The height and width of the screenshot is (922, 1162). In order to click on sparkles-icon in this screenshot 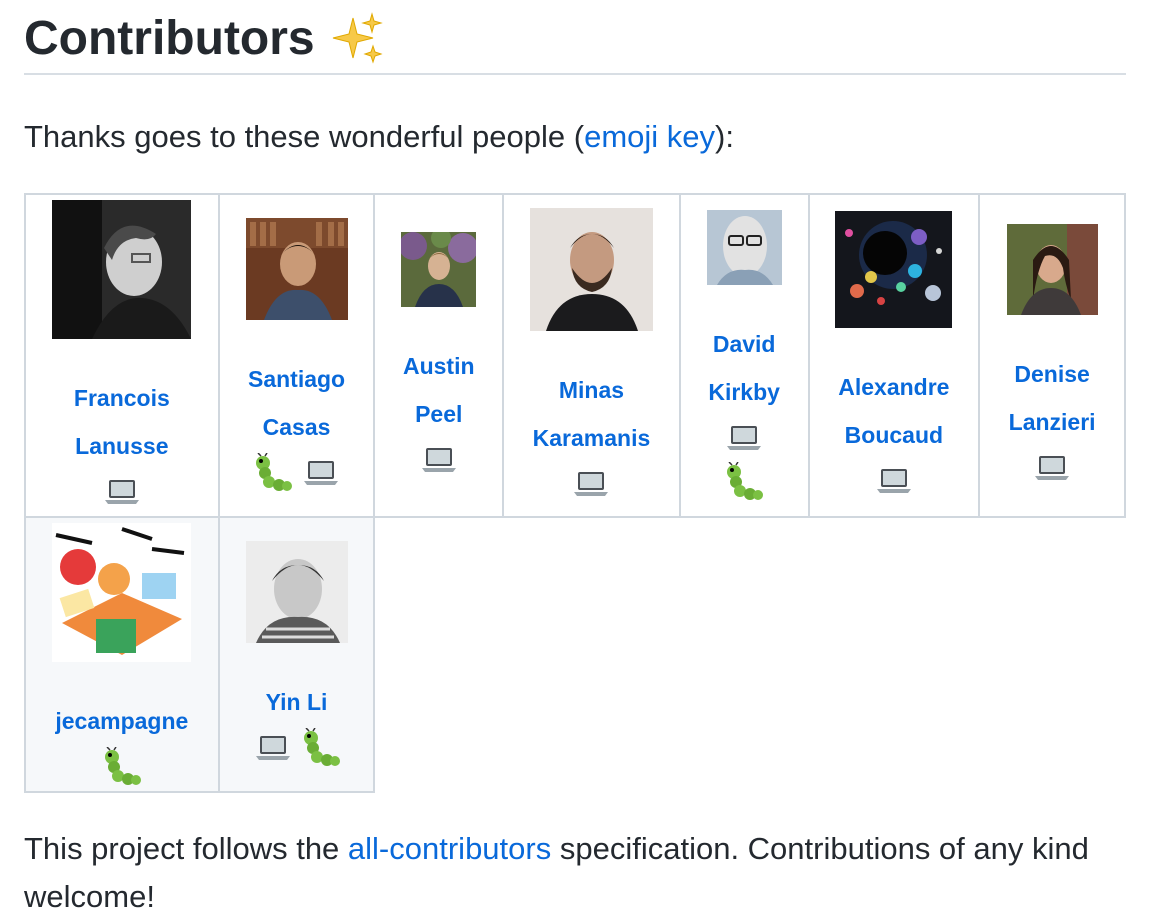, I will do `click(357, 37)`.